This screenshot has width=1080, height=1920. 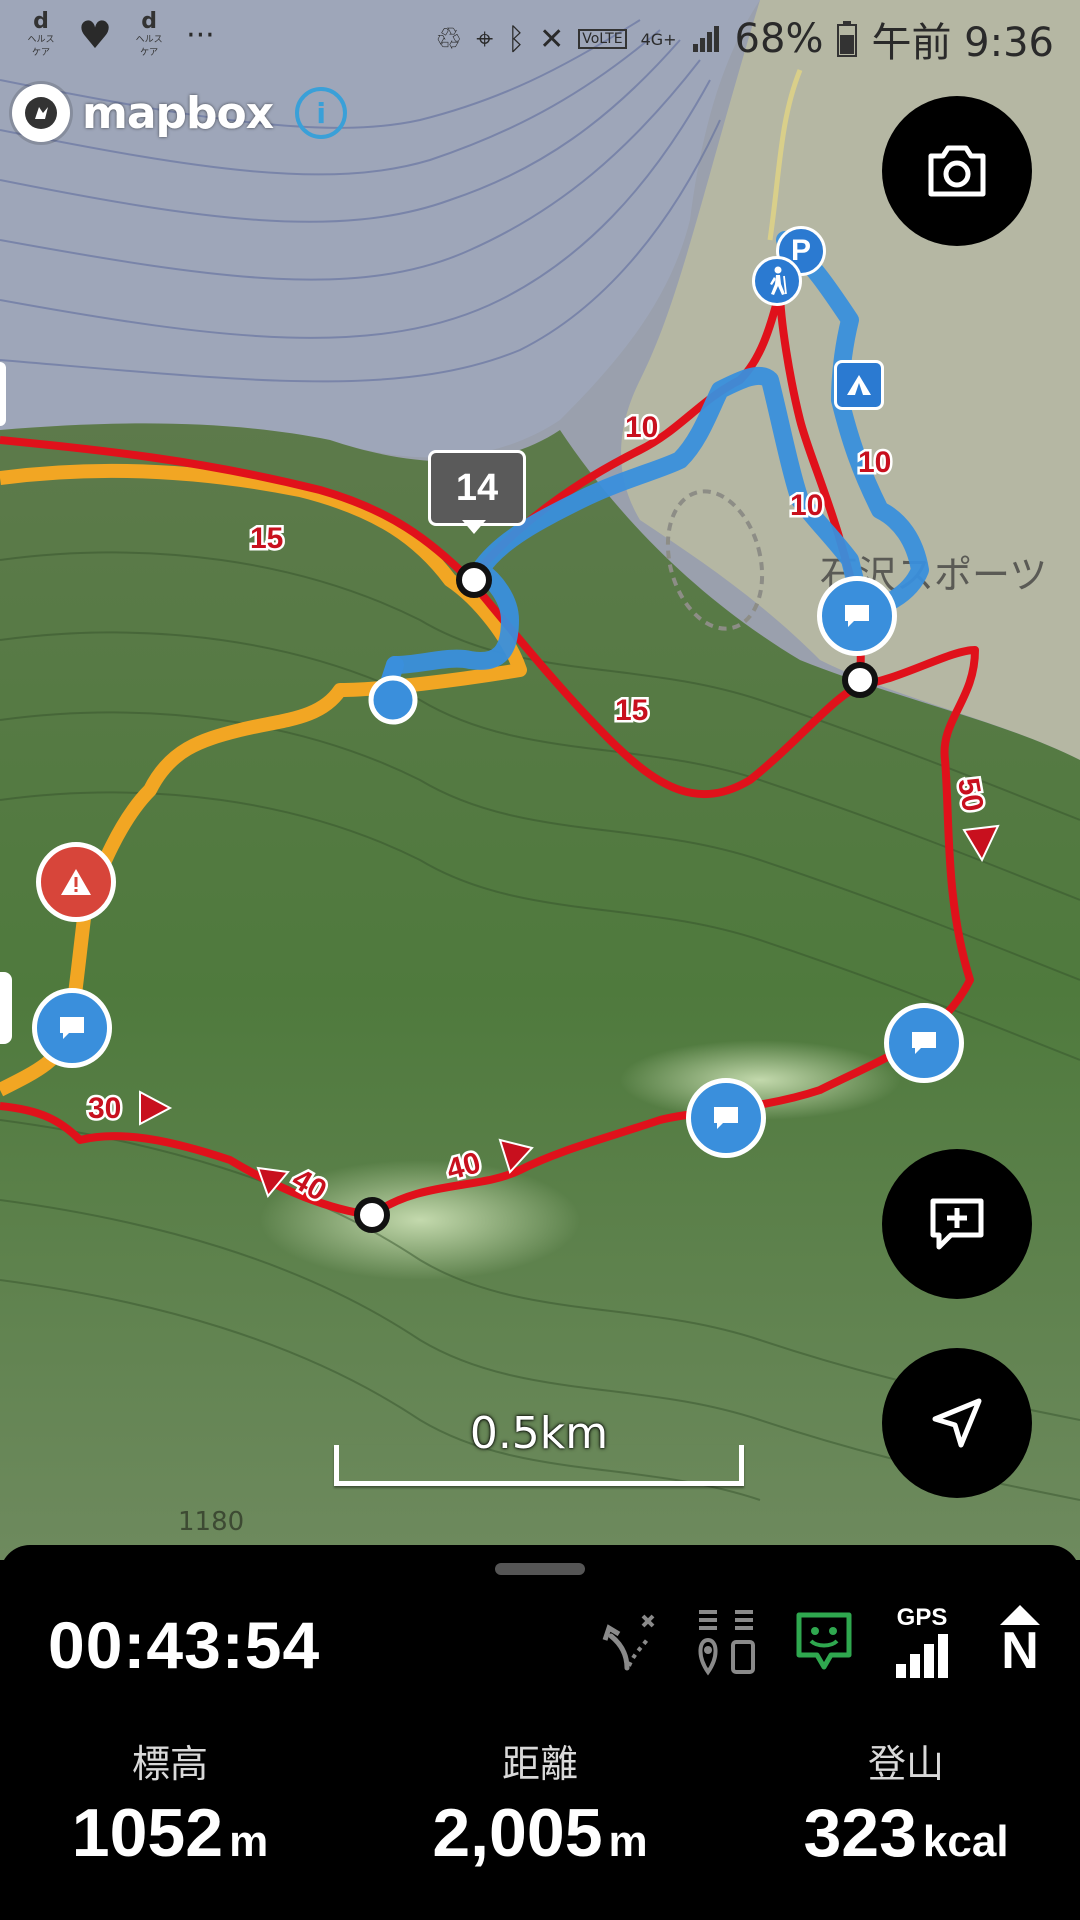 I want to click on callout-pointer, so click(x=474, y=527).